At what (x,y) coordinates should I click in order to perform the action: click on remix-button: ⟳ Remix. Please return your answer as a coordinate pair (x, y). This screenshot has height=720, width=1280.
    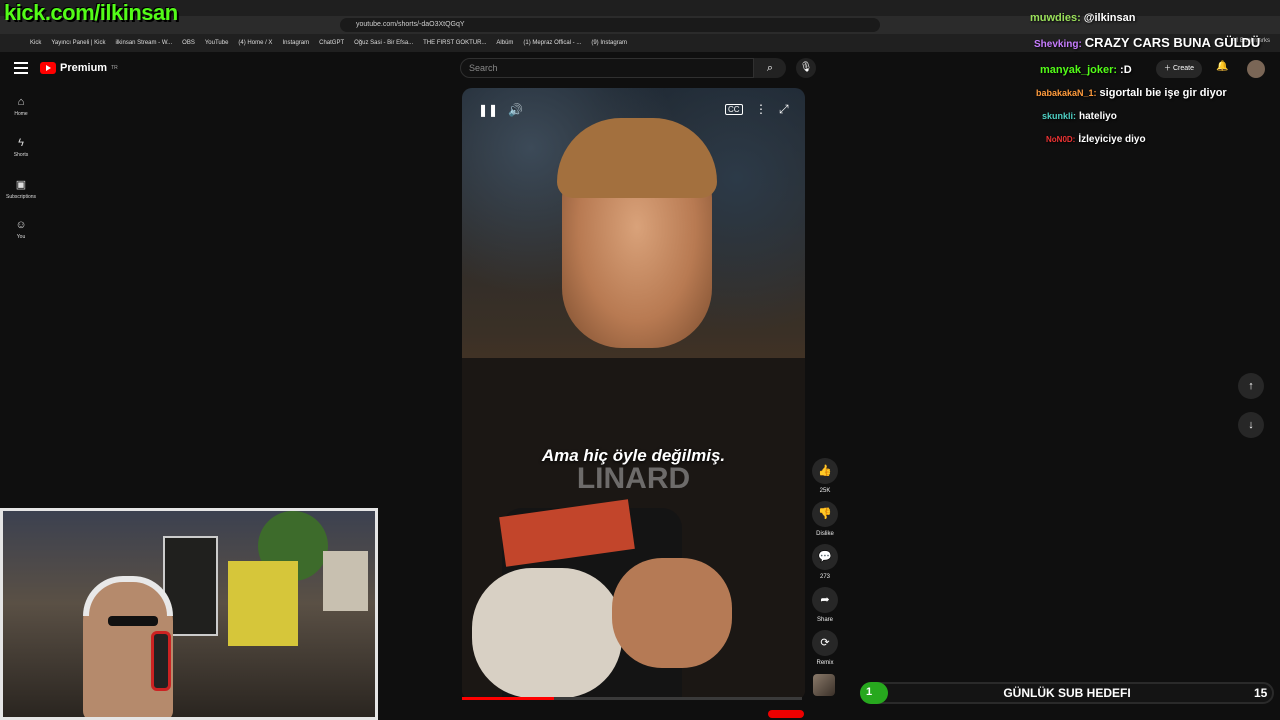
    Looking at the image, I should click on (825, 648).